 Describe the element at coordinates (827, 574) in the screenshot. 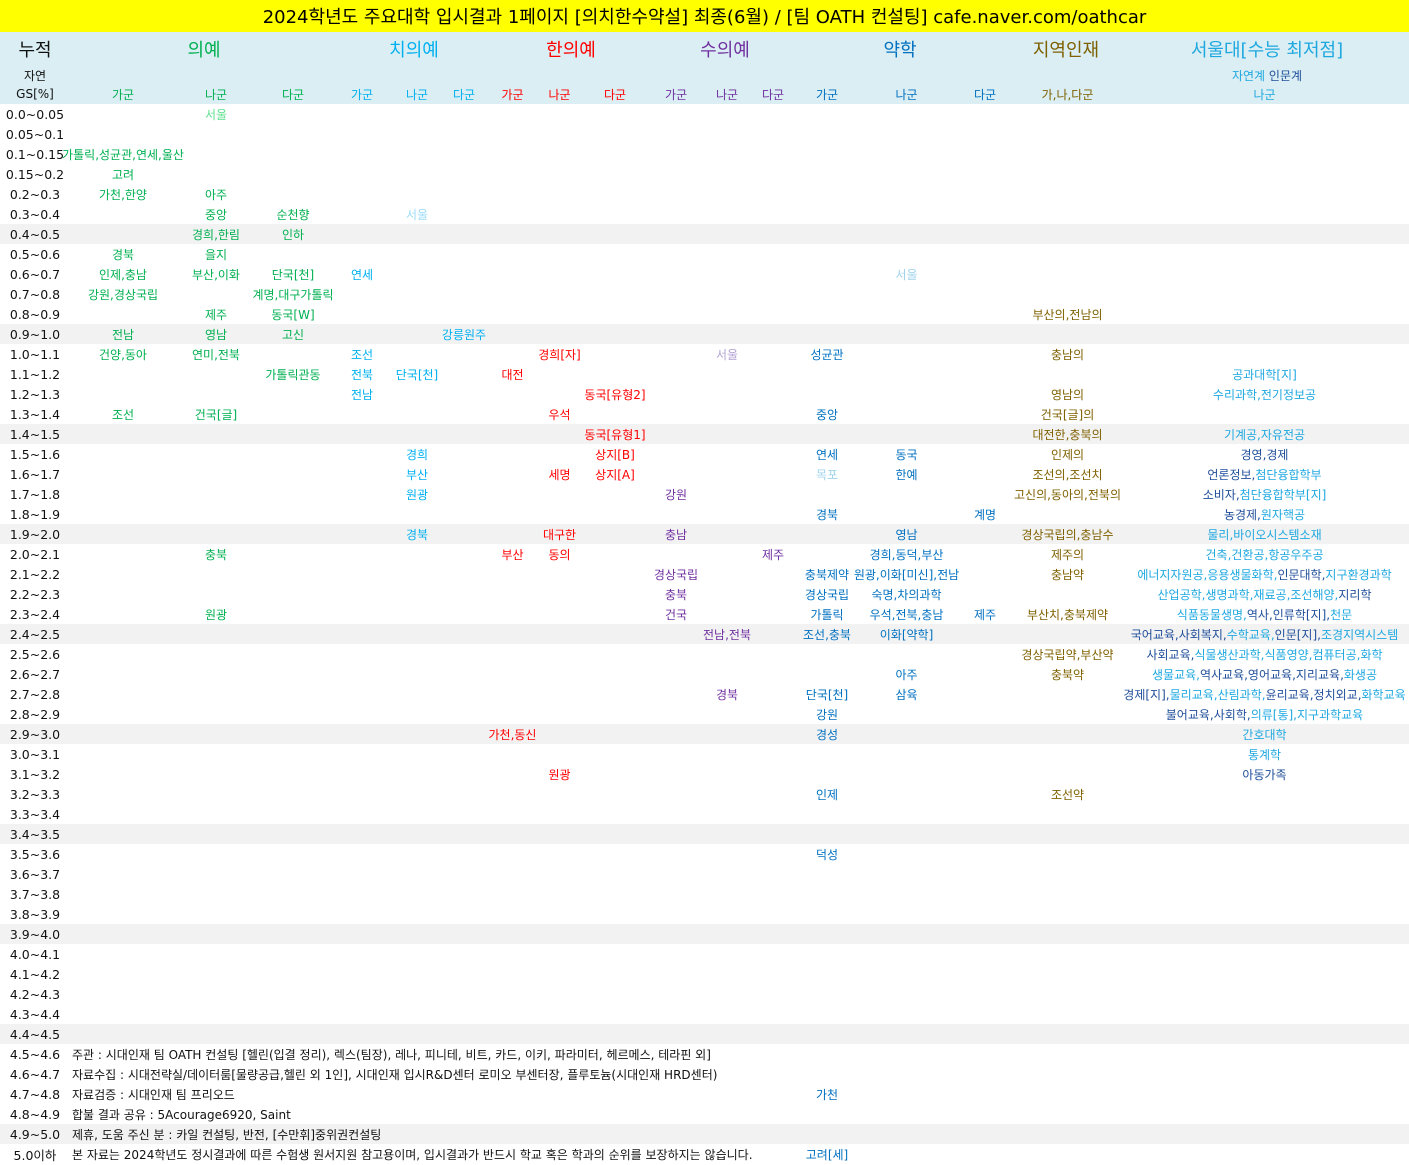

I see `cell-pharm-ga: 충북제약` at that location.